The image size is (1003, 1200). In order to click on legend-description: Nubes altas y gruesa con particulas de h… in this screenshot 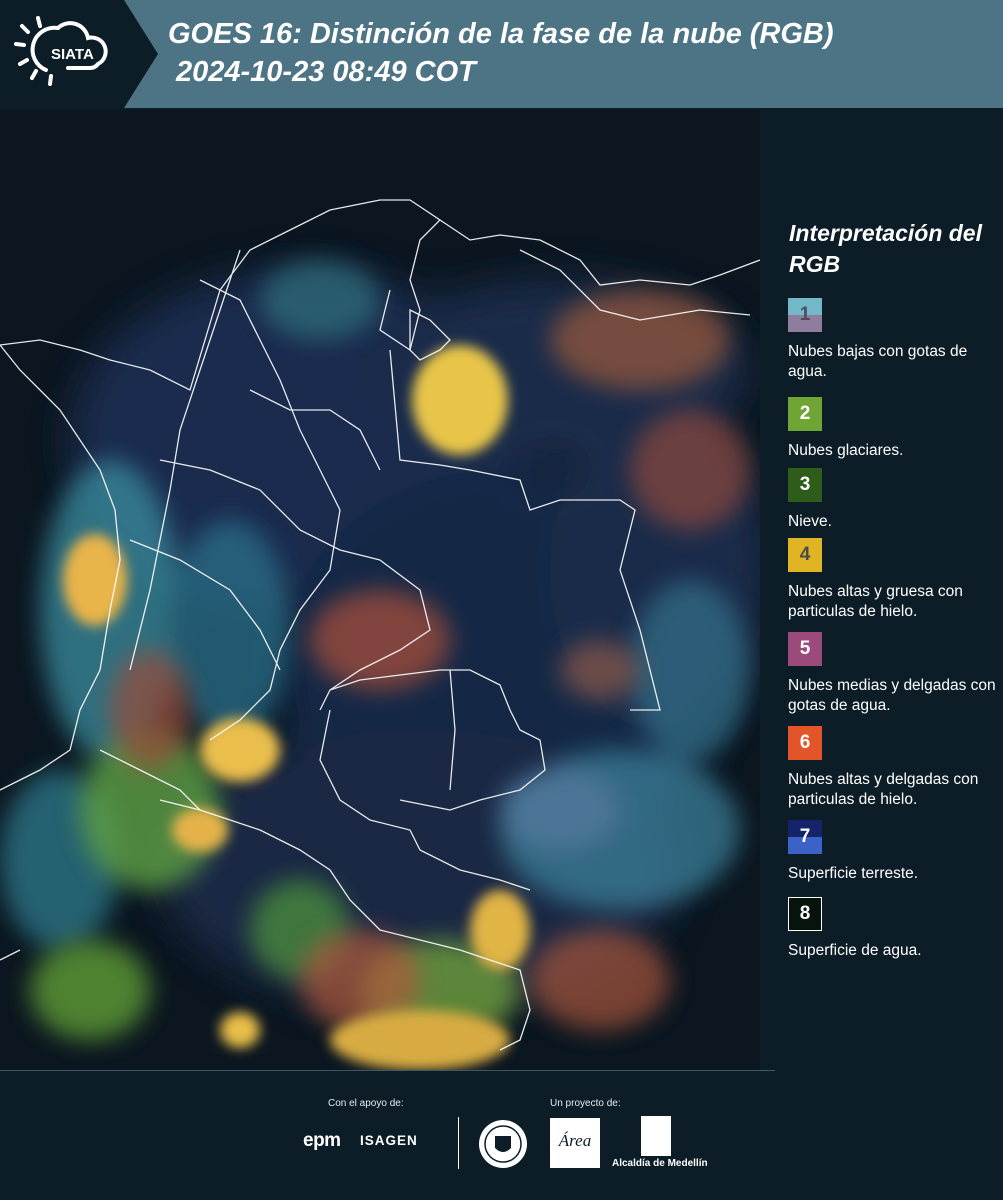, I will do `click(875, 601)`.